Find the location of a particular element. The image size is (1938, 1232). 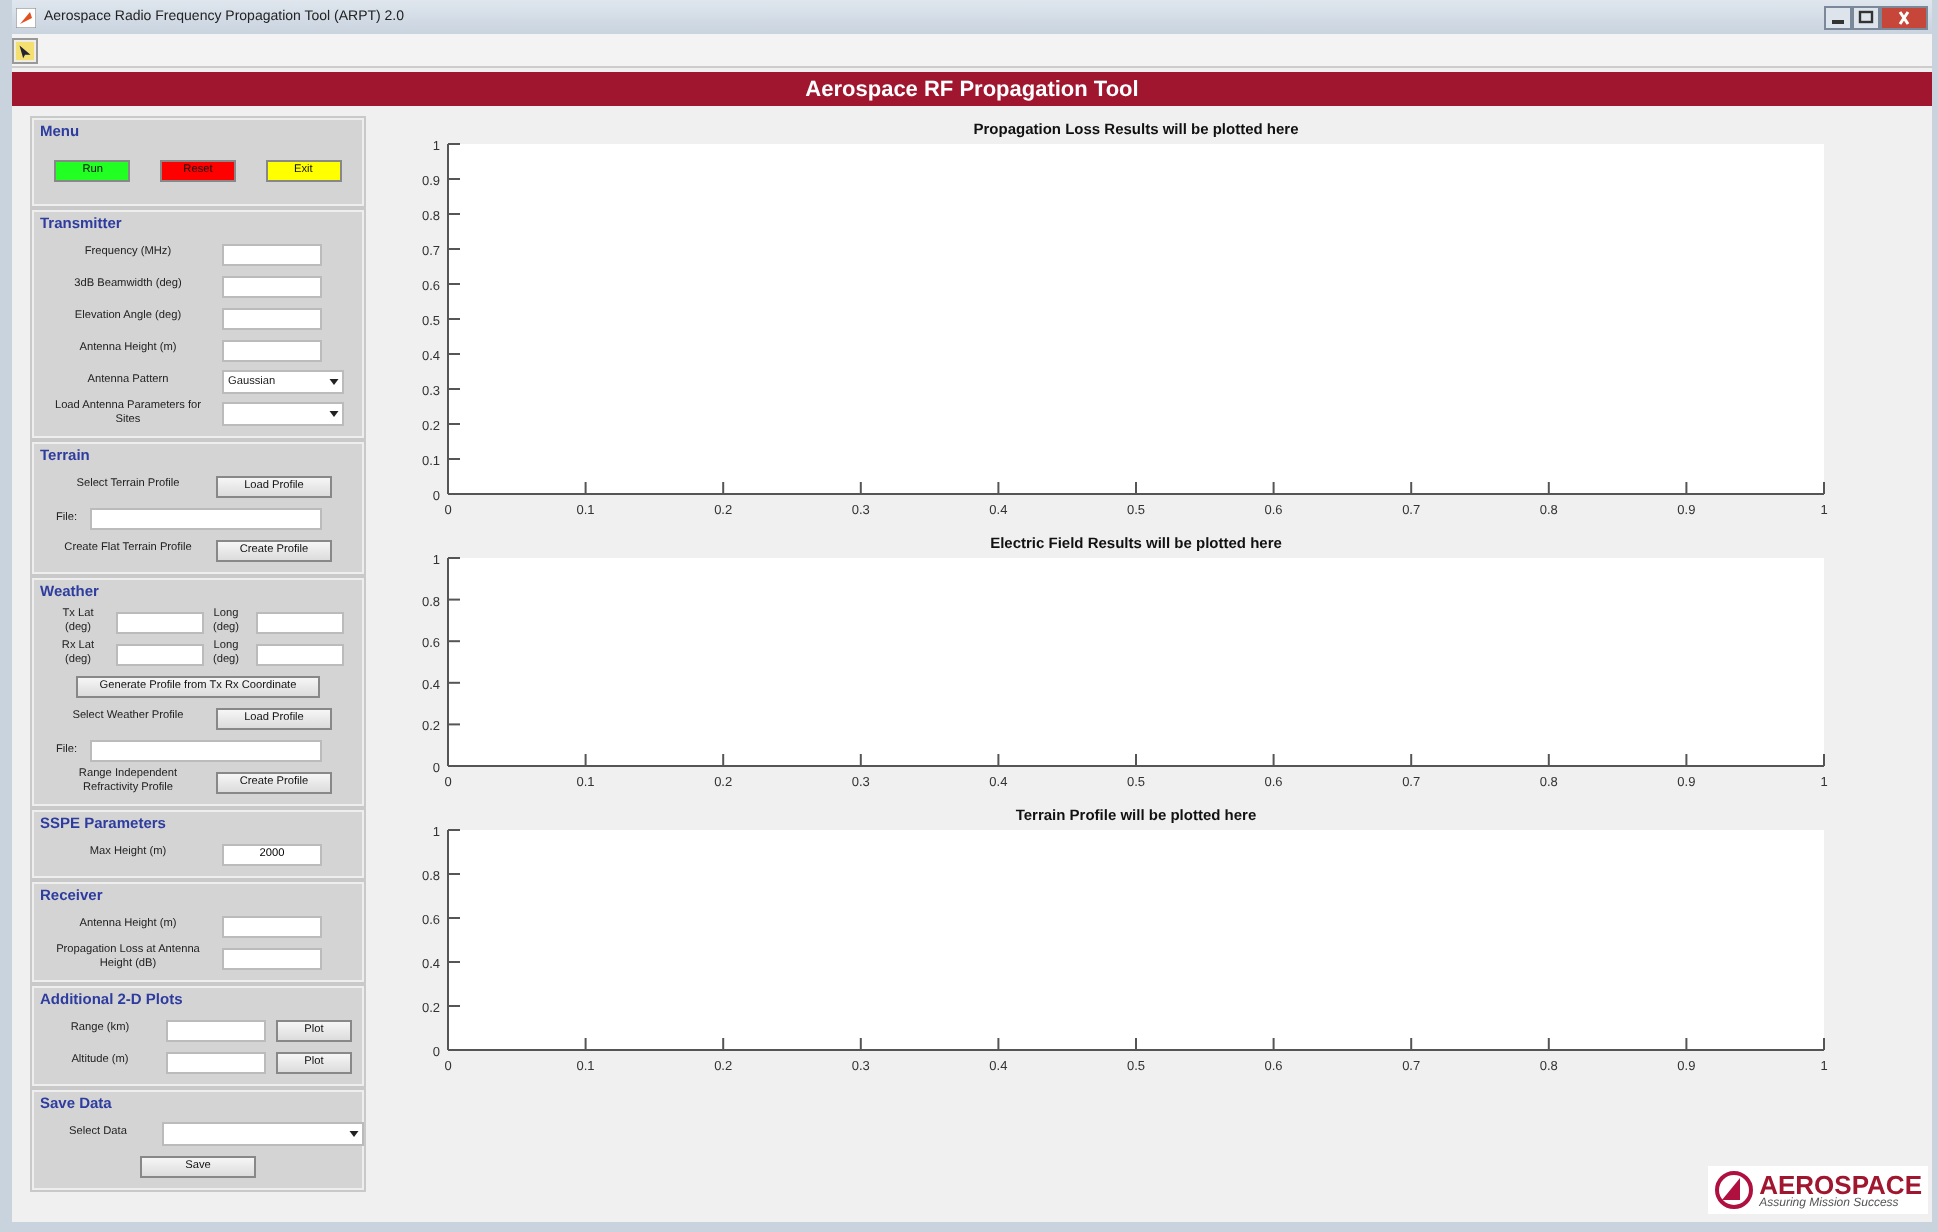

banner-title: Aerospace RF Propagation Tool is located at coordinates (972, 89).